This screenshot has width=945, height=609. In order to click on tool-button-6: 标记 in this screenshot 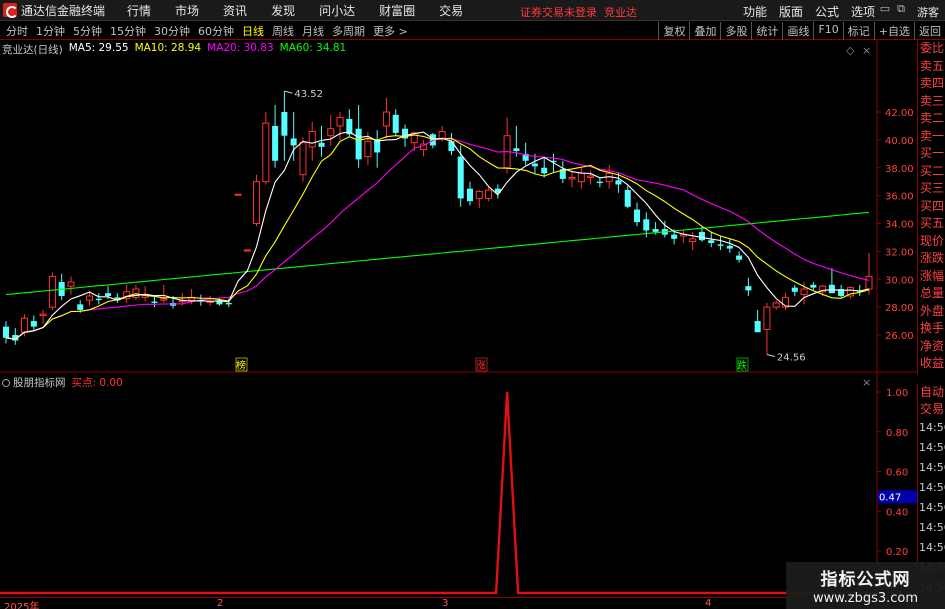, I will do `click(858, 31)`.